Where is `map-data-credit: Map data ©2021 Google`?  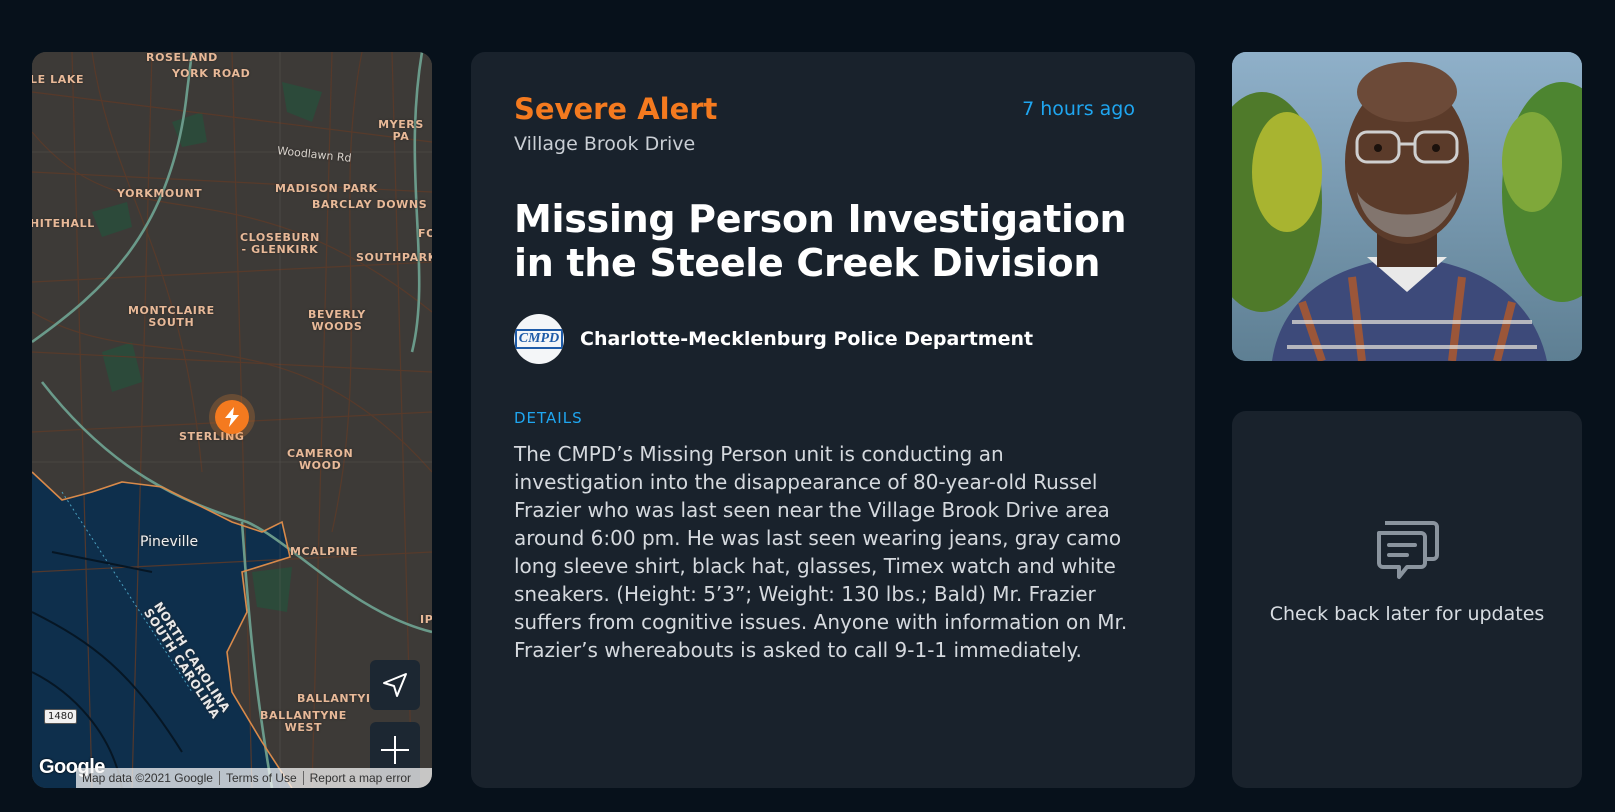
map-data-credit: Map data ©2021 Google is located at coordinates (148, 778).